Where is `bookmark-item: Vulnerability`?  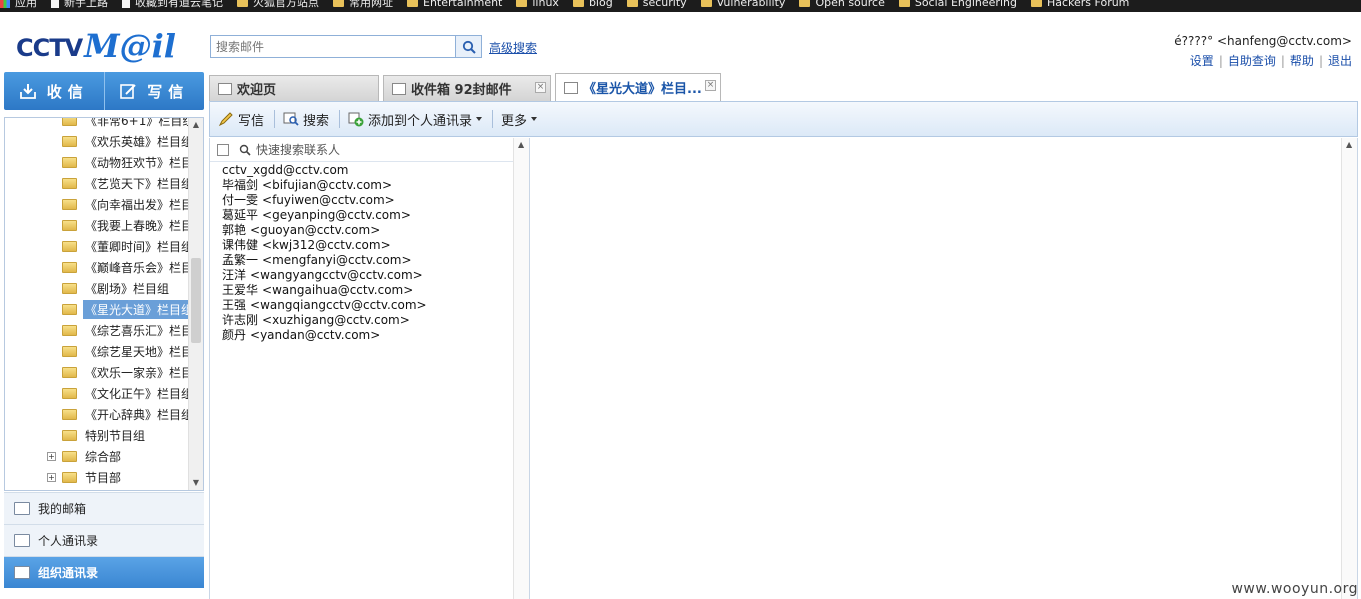 bookmark-item: Vulnerability is located at coordinates (742, 4).